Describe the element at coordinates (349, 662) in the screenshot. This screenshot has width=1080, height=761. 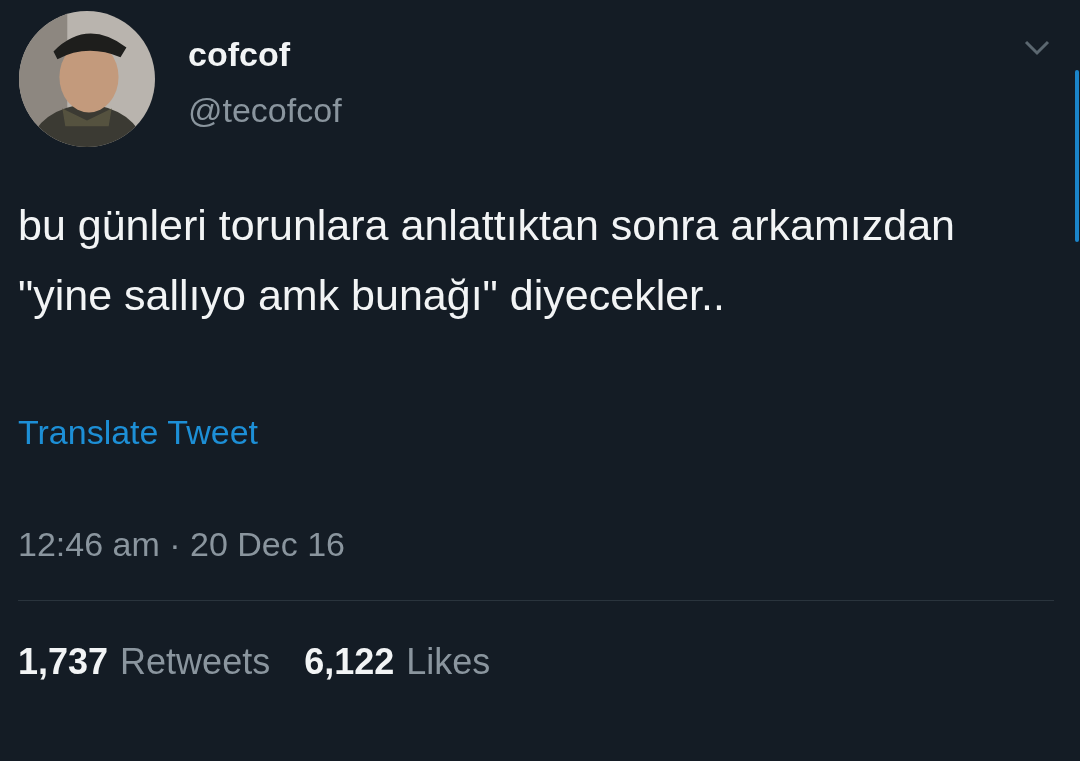
I see `stat-count: 6,122` at that location.